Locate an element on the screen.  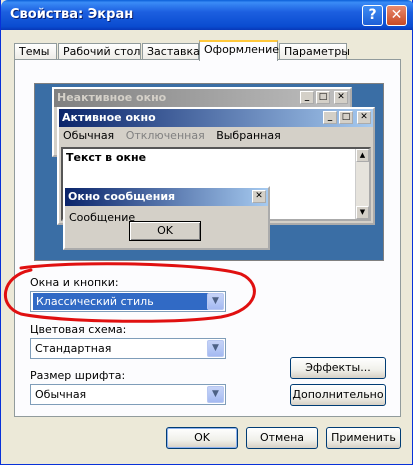
preview-message-title-bar: Окно сообщения ✕ is located at coordinates (166, 197).